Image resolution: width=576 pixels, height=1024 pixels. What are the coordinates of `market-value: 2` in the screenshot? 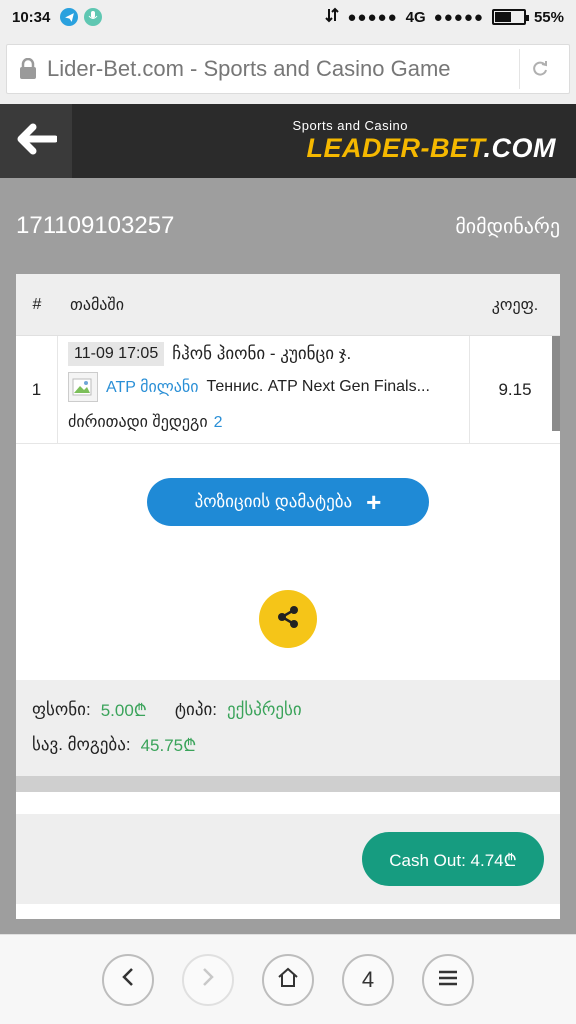 It's located at (218, 422).